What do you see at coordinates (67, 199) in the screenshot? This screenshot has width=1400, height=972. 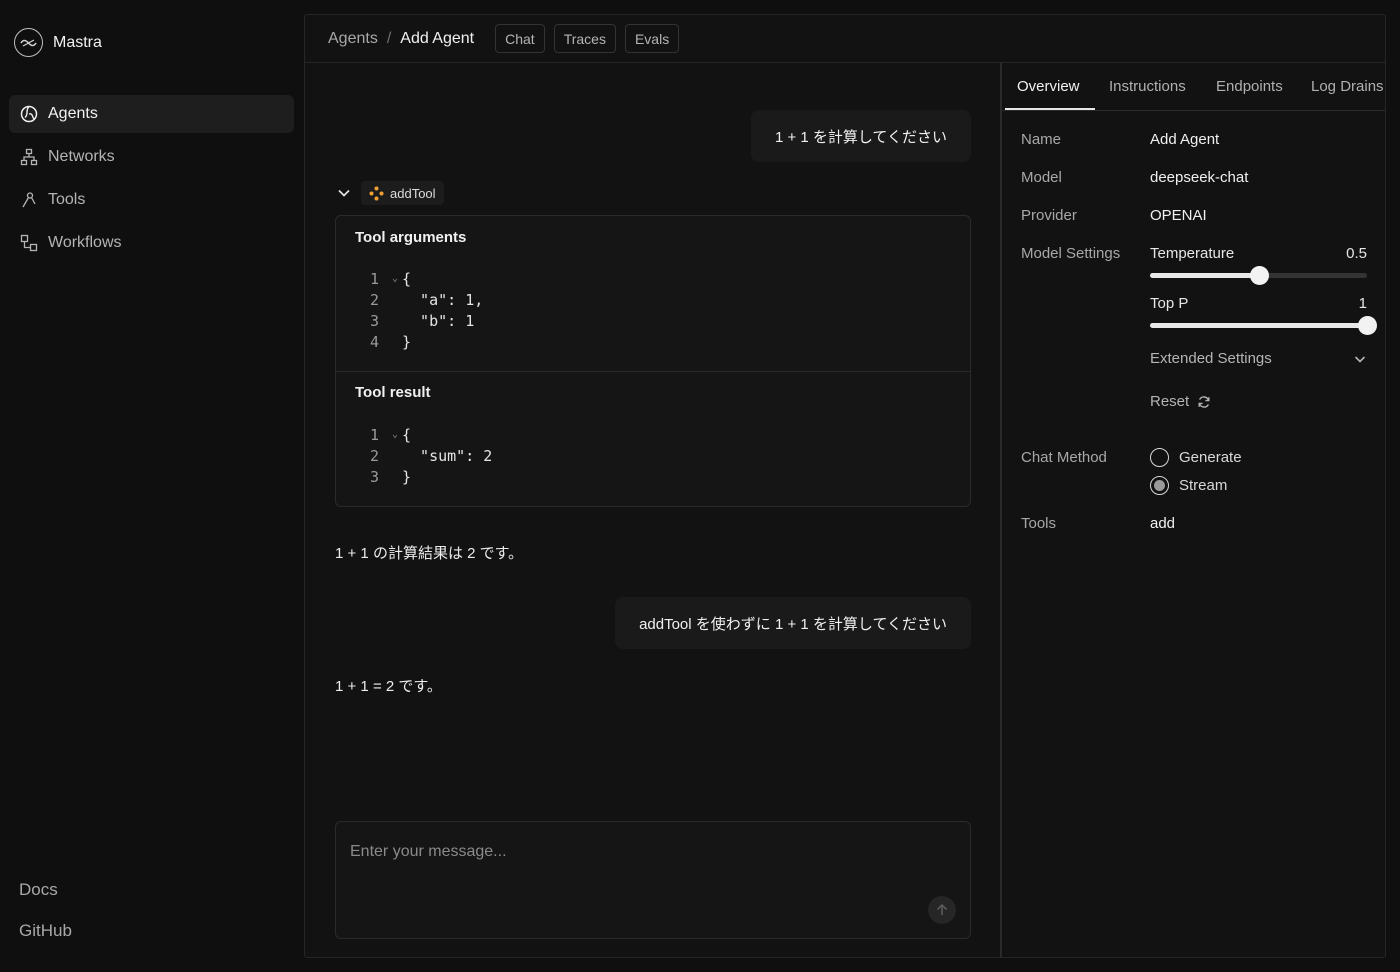 I see `sidebar-item-label: Tools` at bounding box center [67, 199].